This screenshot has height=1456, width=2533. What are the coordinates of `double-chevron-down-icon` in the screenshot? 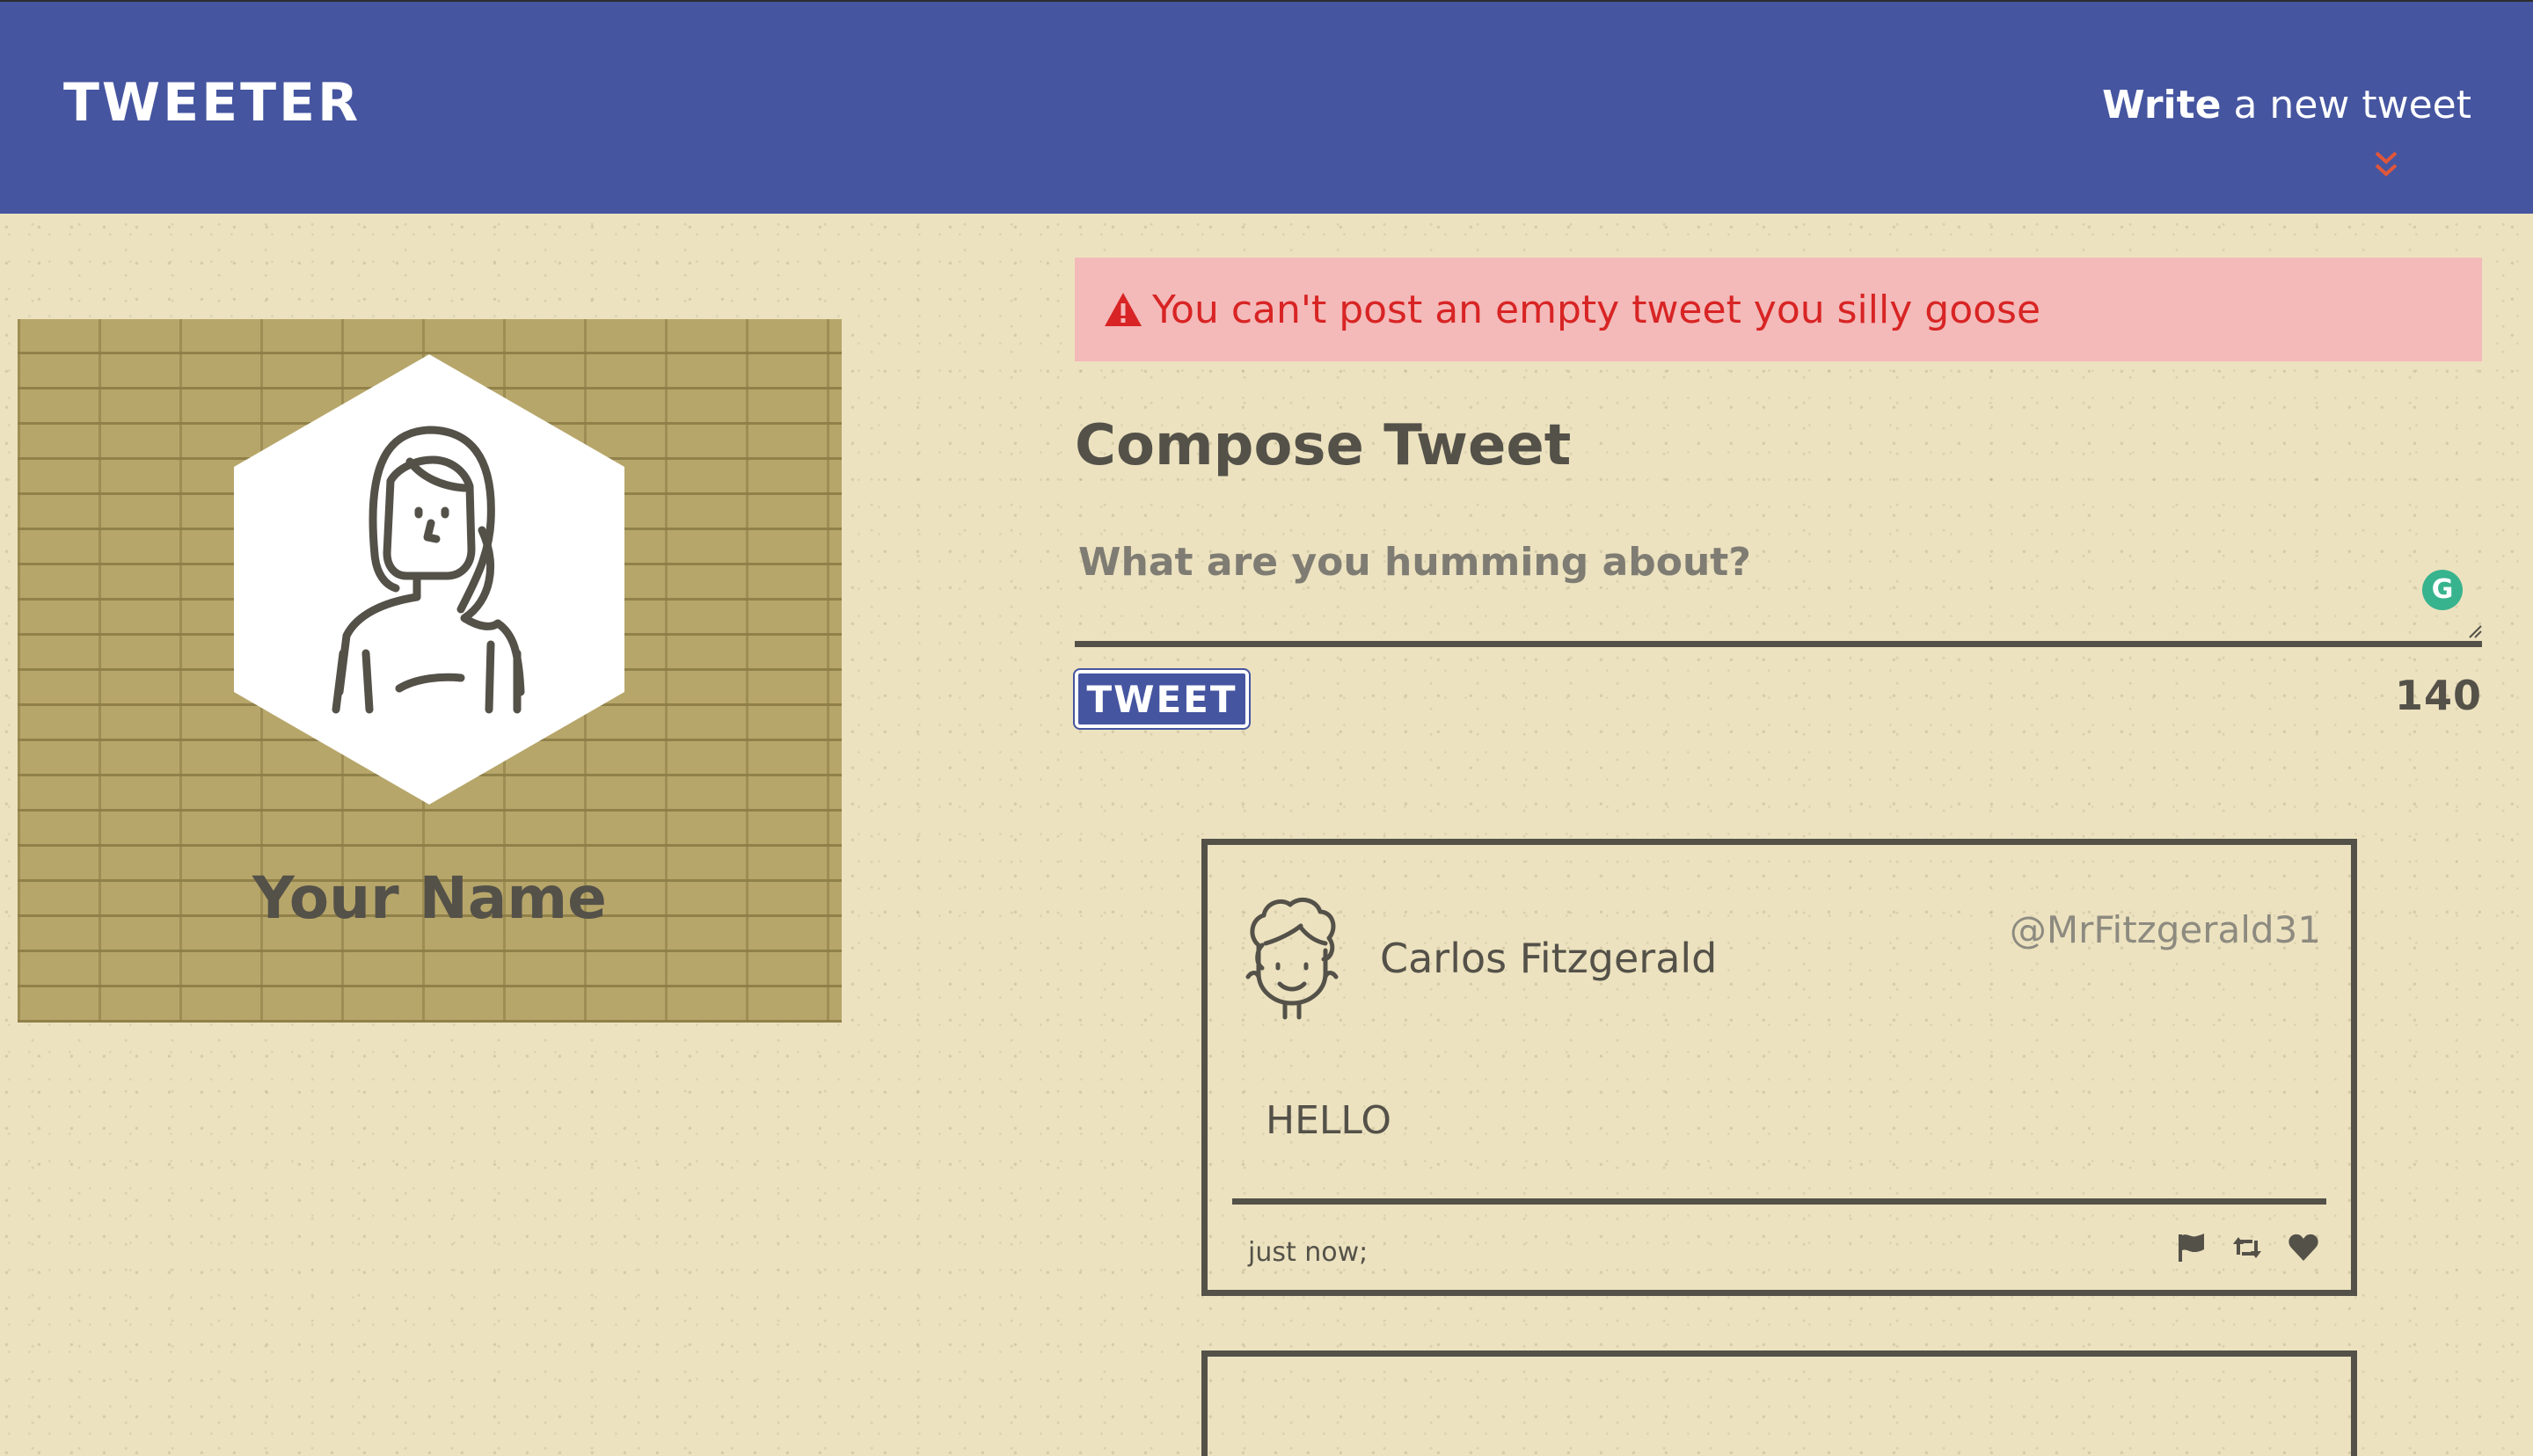 It's located at (2386, 164).